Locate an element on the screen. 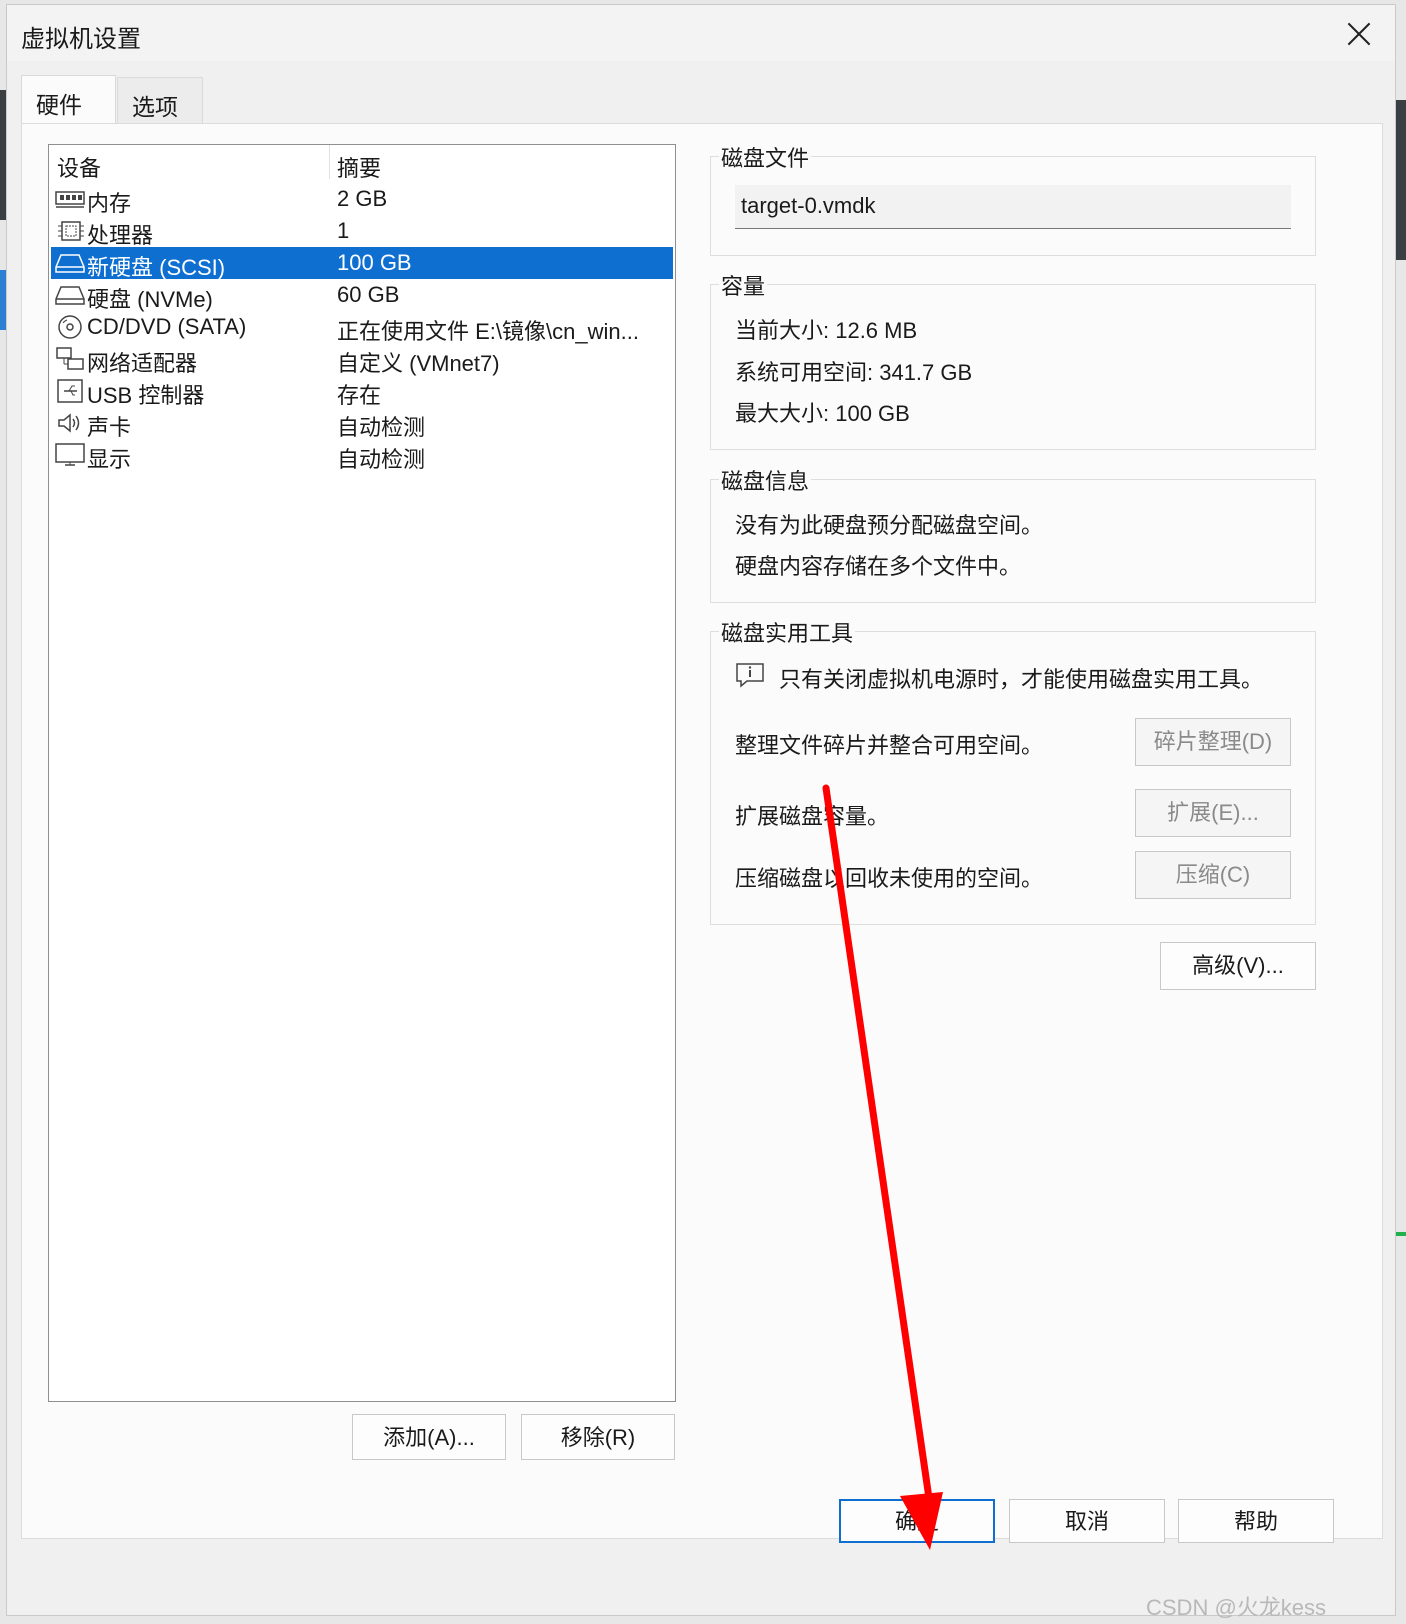  usb-icon is located at coordinates (70, 391).